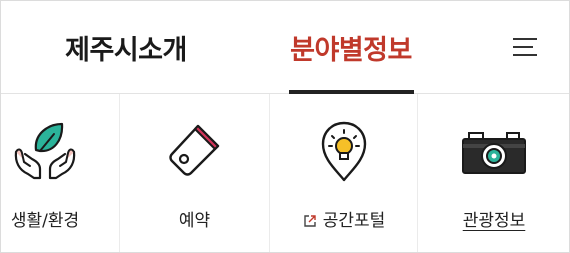  Describe the element at coordinates (494, 153) in the screenshot. I see `camera-icon` at that location.